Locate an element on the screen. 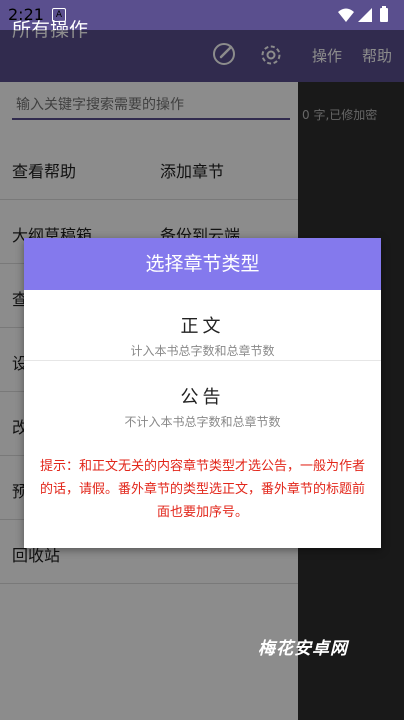  signal-icon is located at coordinates (365, 15).